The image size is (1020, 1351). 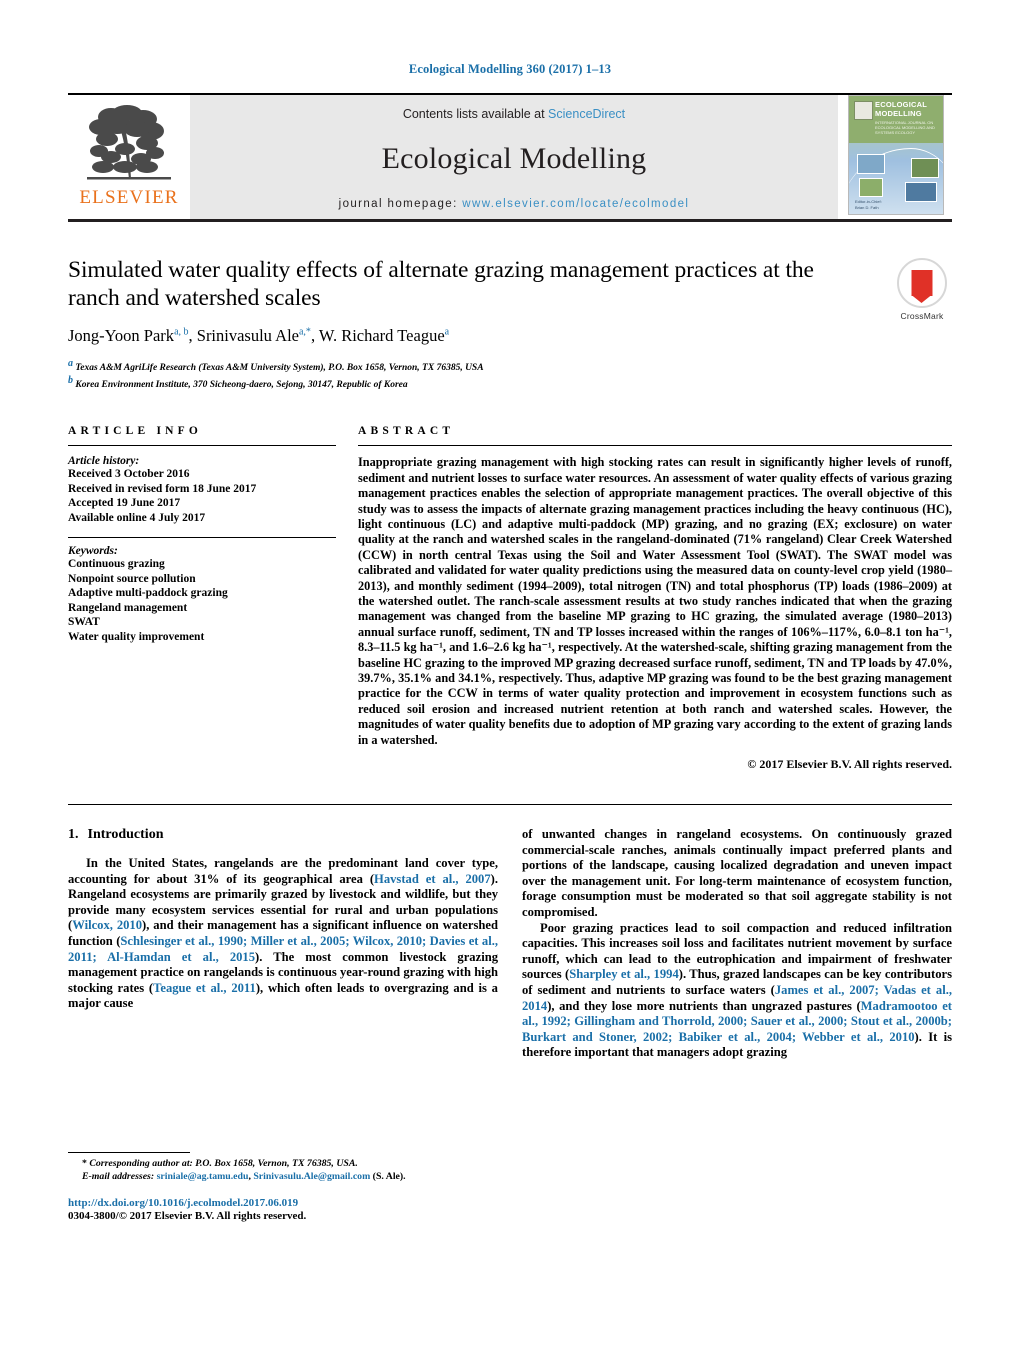 I want to click on publisher-logo: ELSEVIER, so click(x=129, y=157).